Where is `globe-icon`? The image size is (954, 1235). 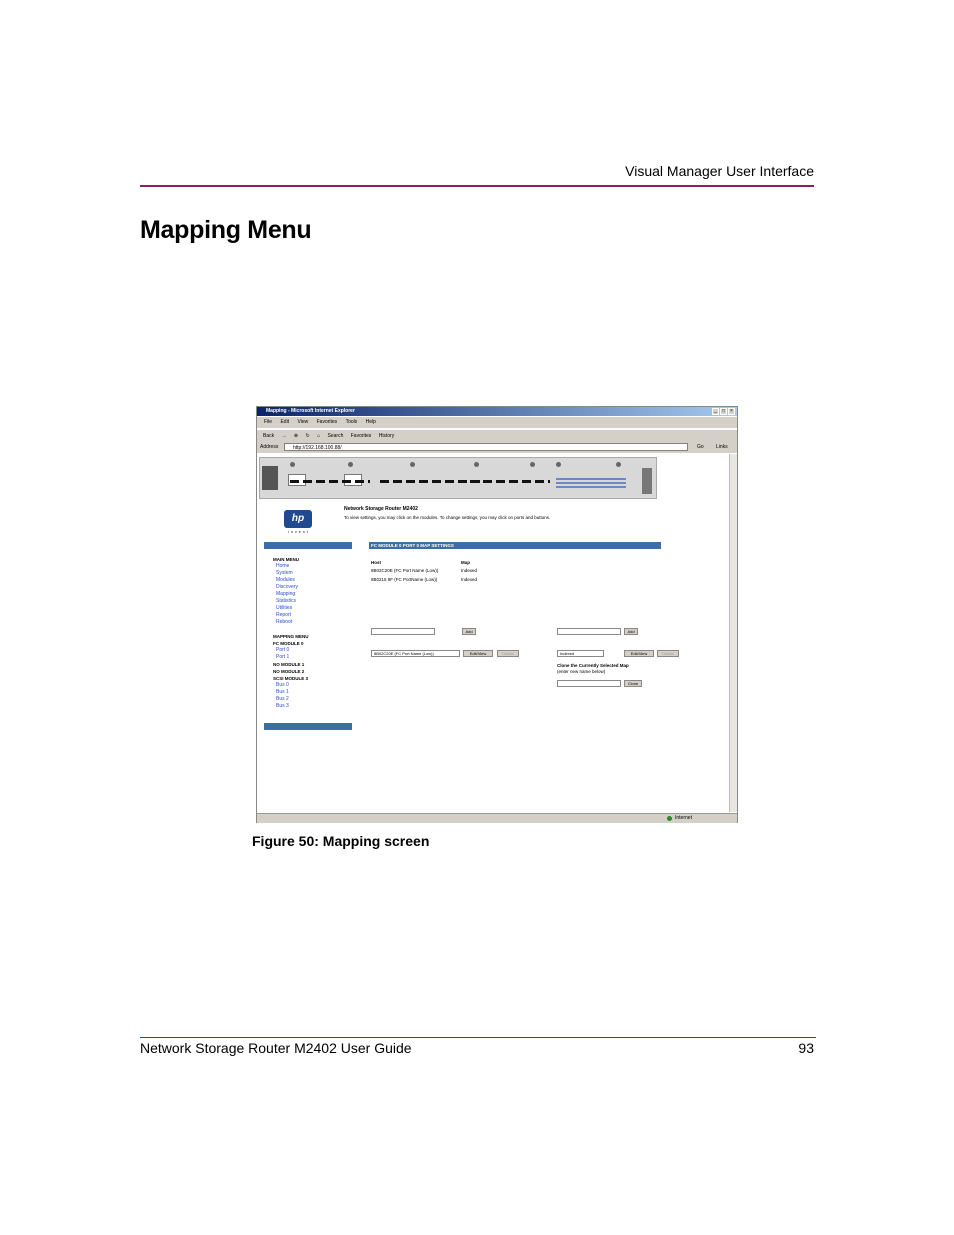 globe-icon is located at coordinates (669, 818).